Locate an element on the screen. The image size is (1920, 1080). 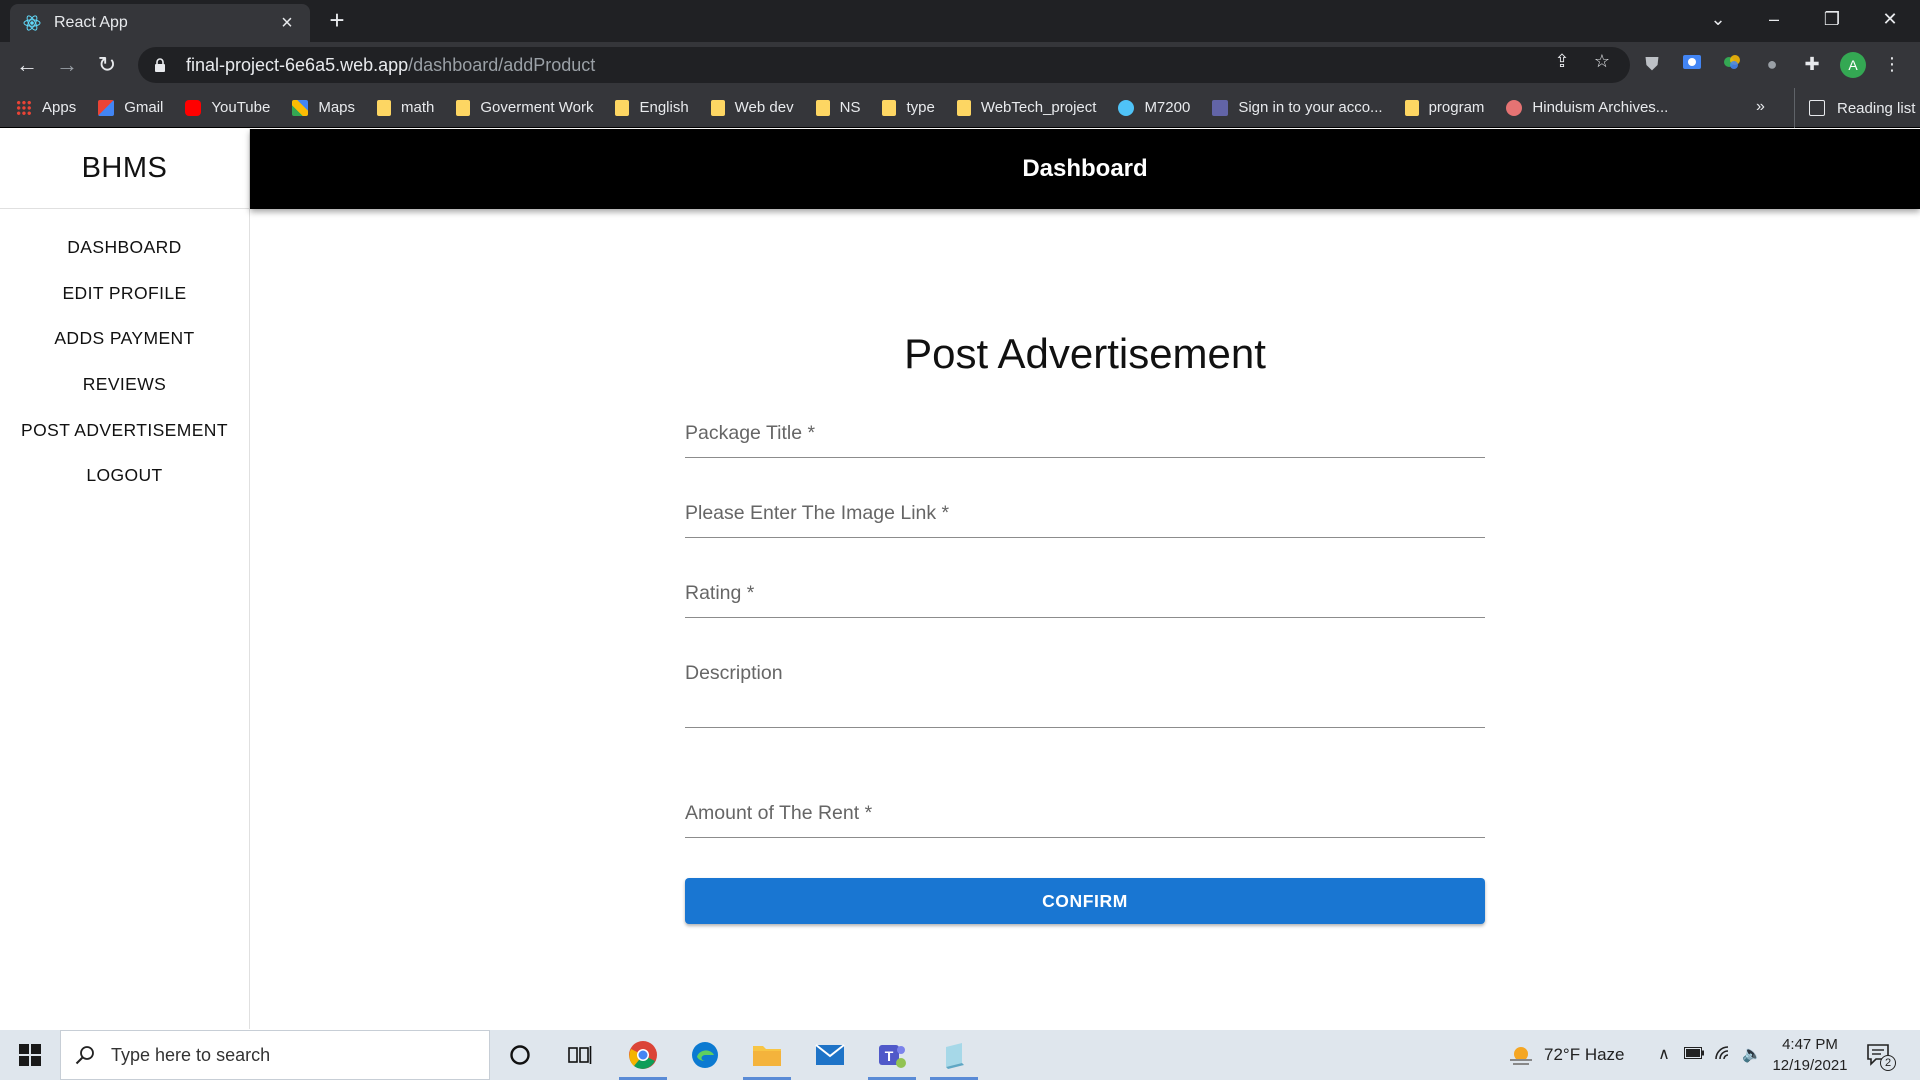
back-icon: ← is located at coordinates (27, 65).